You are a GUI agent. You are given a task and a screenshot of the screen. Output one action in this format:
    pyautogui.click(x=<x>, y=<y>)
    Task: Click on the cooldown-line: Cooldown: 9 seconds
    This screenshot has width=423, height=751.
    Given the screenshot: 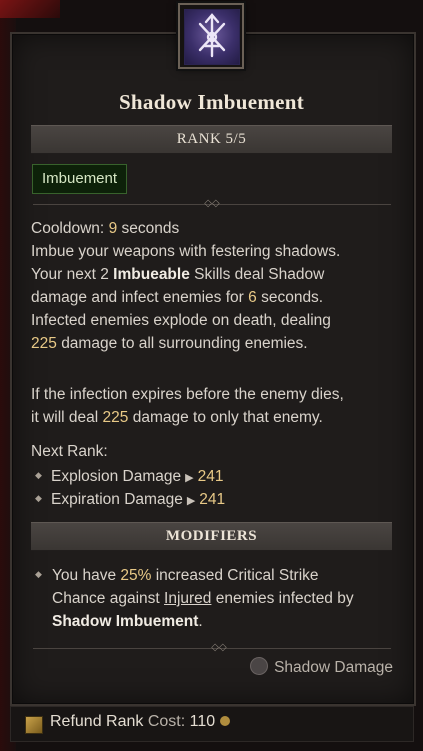 What is the action you would take?
    pyautogui.click(x=105, y=228)
    